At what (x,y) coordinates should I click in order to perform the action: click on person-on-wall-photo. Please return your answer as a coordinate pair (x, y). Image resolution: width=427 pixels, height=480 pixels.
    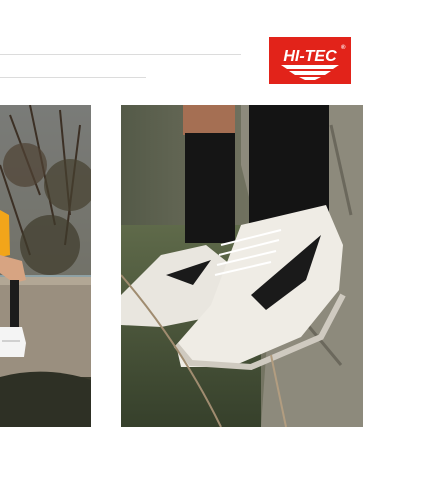
    Looking at the image, I should click on (45, 266).